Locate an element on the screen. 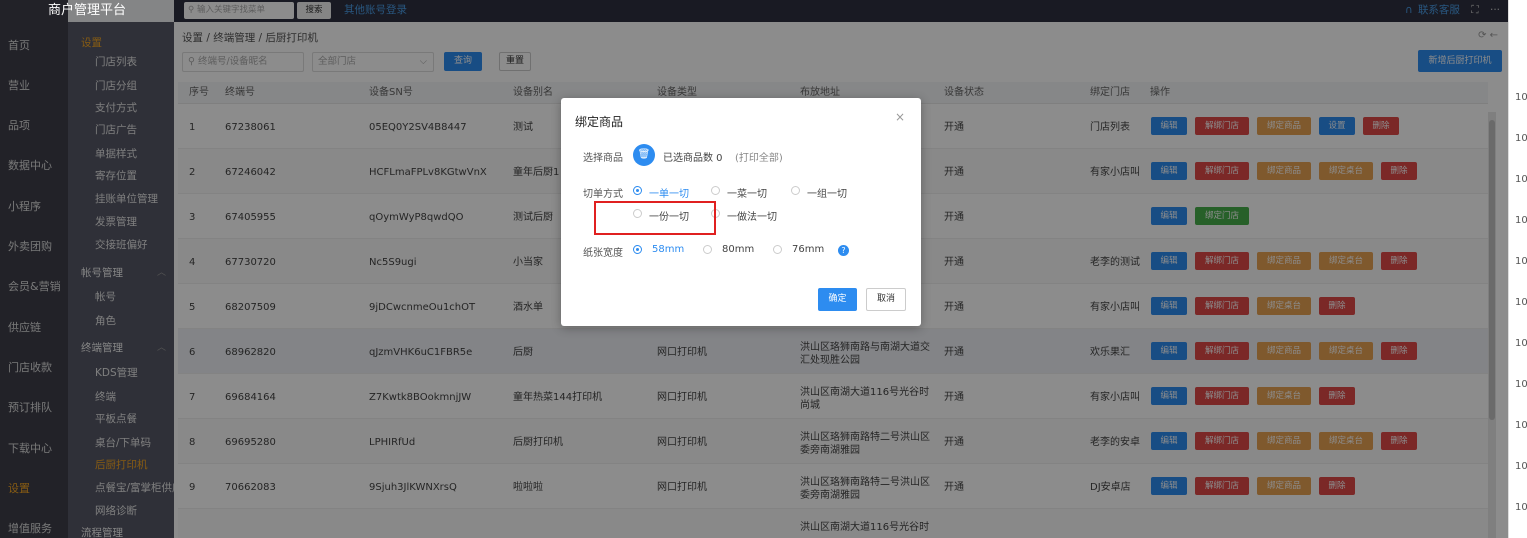 The image size is (1527, 538). help-icon: ? is located at coordinates (843, 250).